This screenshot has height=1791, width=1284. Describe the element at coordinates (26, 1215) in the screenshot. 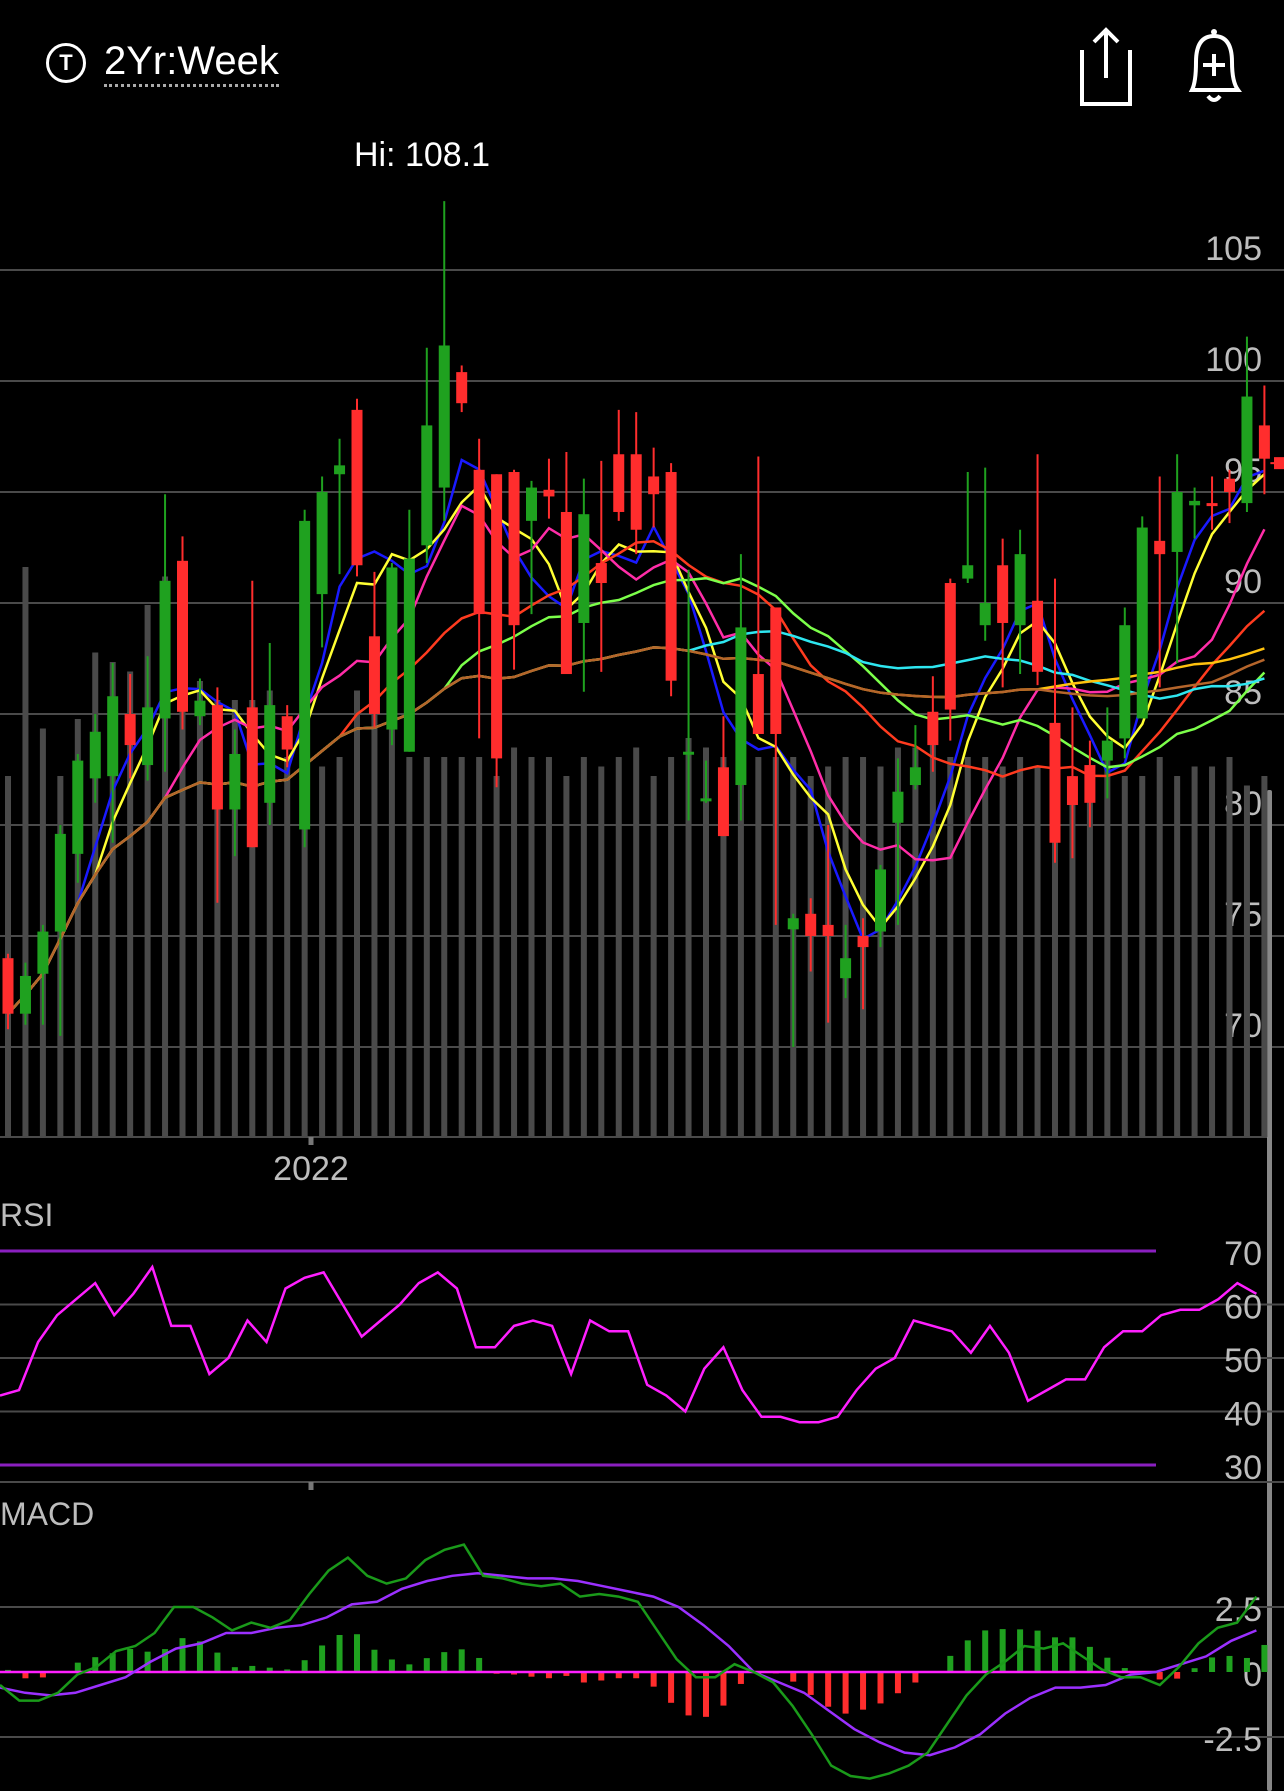

I see `rsi-title: RSI` at that location.